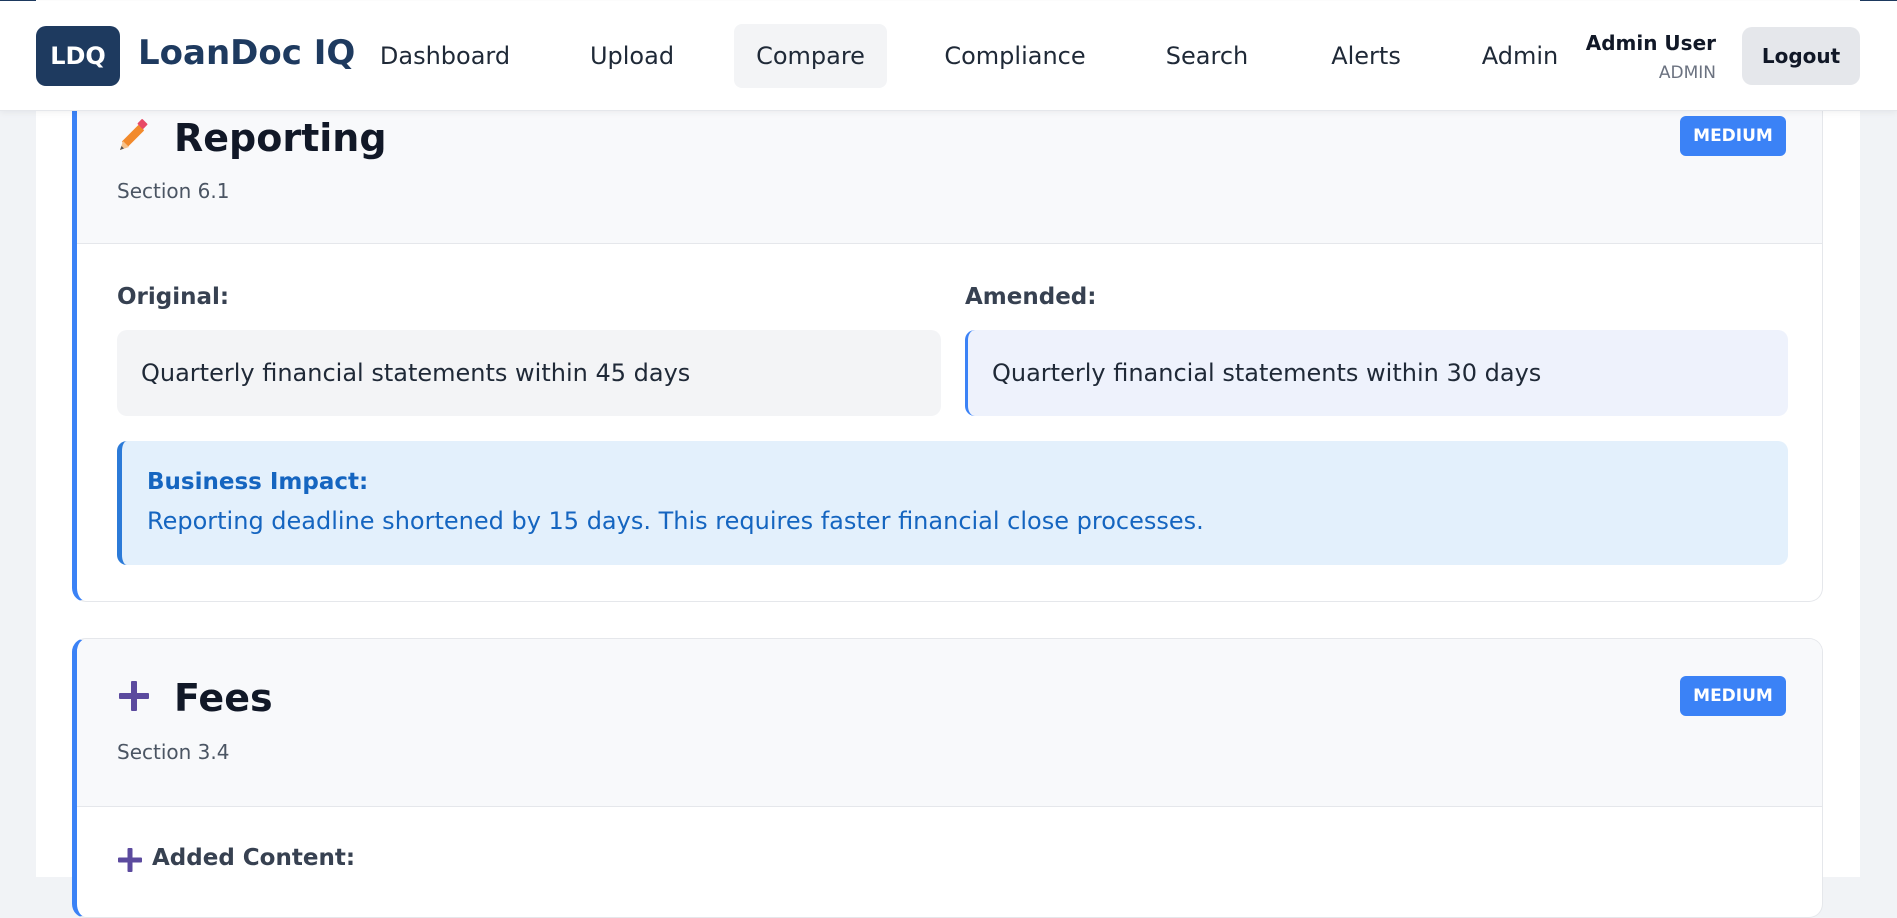 This screenshot has width=1897, height=918. I want to click on plus-icon, so click(134, 698).